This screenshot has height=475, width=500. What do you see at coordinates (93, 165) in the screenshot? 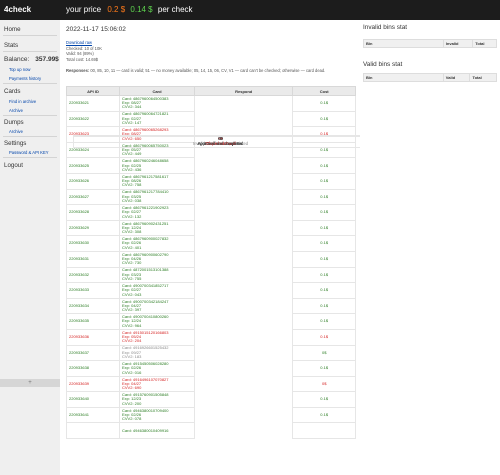
I see `api-id-cell: 220933625` at bounding box center [93, 165].